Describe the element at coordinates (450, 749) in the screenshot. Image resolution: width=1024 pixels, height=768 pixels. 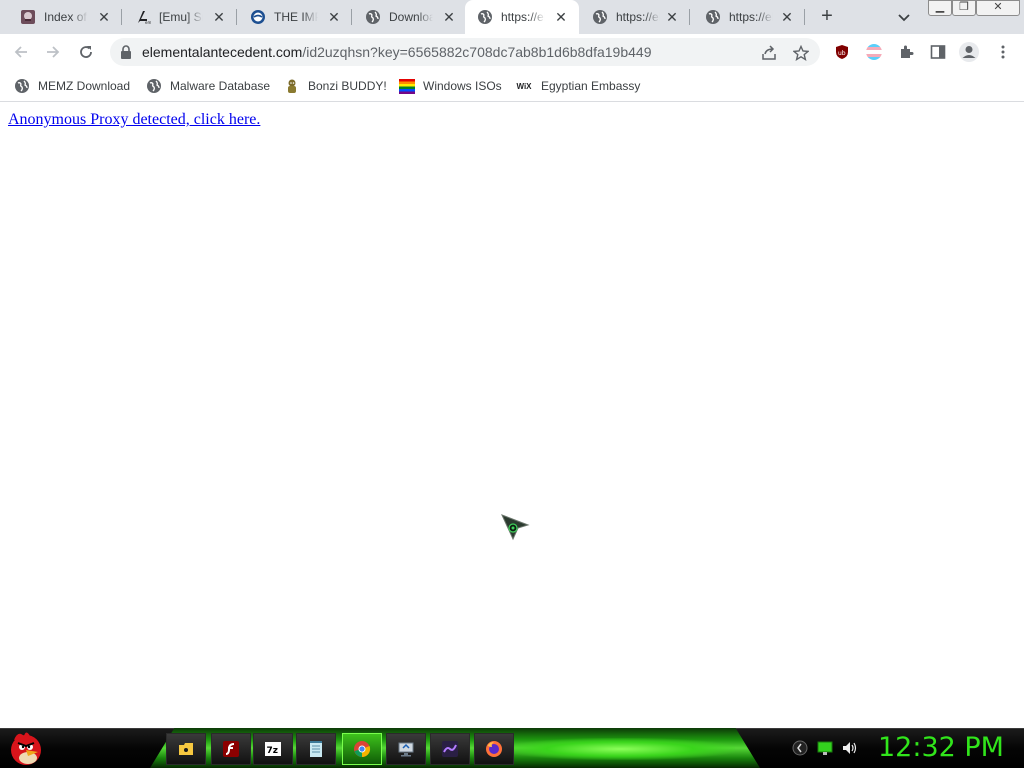
I see `purple-wave-app-icon` at that location.